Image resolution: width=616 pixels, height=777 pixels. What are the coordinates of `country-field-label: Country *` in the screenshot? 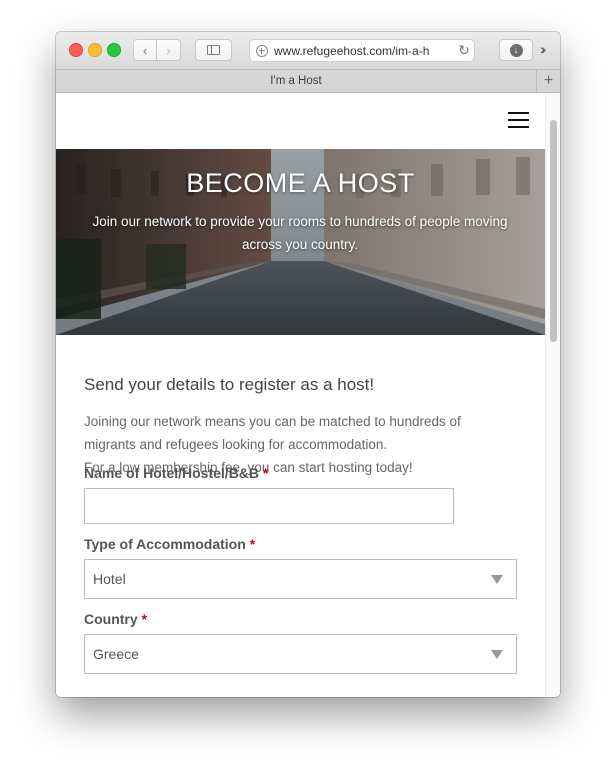 It's located at (116, 619).